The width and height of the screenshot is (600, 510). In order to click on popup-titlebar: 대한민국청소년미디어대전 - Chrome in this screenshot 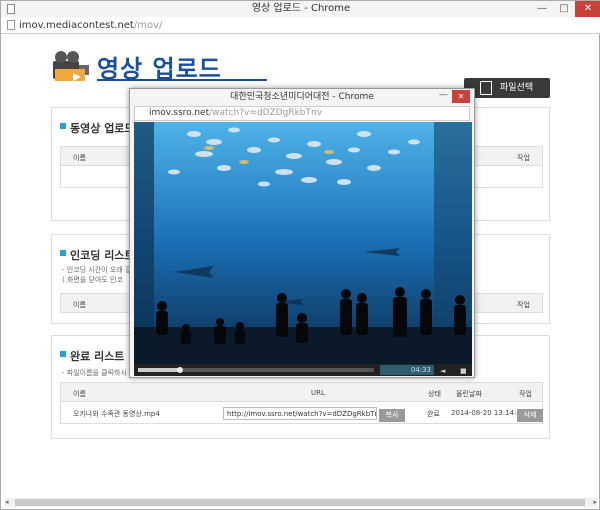, I will do `click(302, 97)`.